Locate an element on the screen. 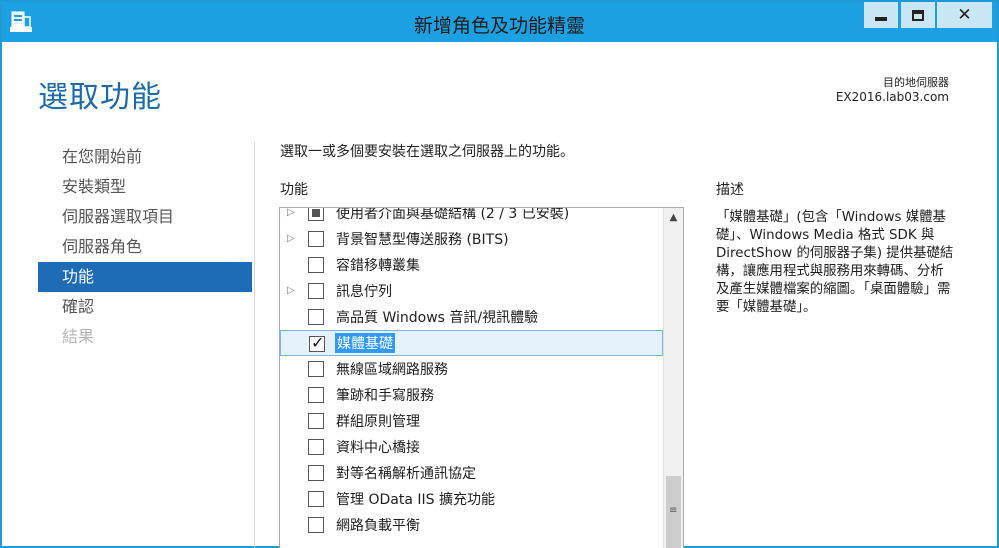  feature-row: 高品質 Windows 音訊/視訊體驗 is located at coordinates (471, 317).